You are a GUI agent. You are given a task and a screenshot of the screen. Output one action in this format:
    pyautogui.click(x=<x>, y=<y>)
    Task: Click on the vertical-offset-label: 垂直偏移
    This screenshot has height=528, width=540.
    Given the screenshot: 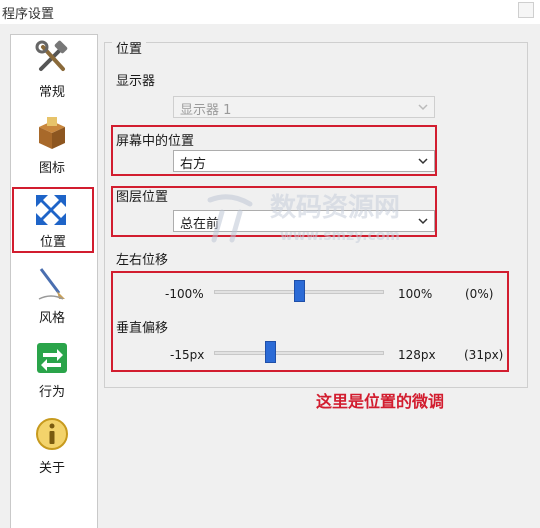 What is the action you would take?
    pyautogui.click(x=142, y=328)
    